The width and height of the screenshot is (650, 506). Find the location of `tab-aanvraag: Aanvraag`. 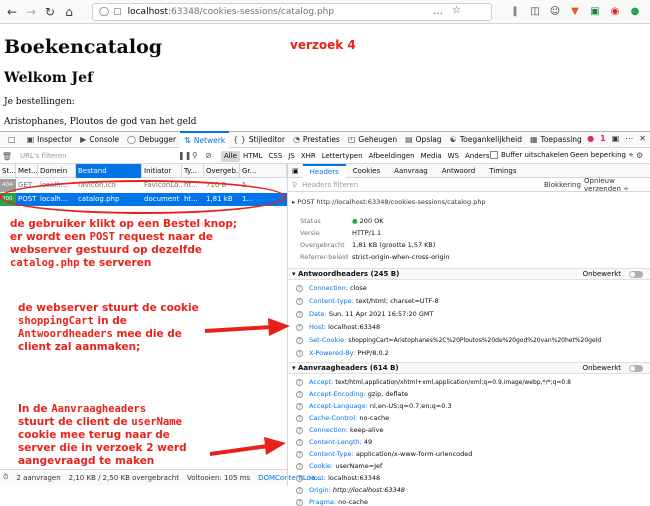

tab-aanvraag: Aanvraag is located at coordinates (411, 171).